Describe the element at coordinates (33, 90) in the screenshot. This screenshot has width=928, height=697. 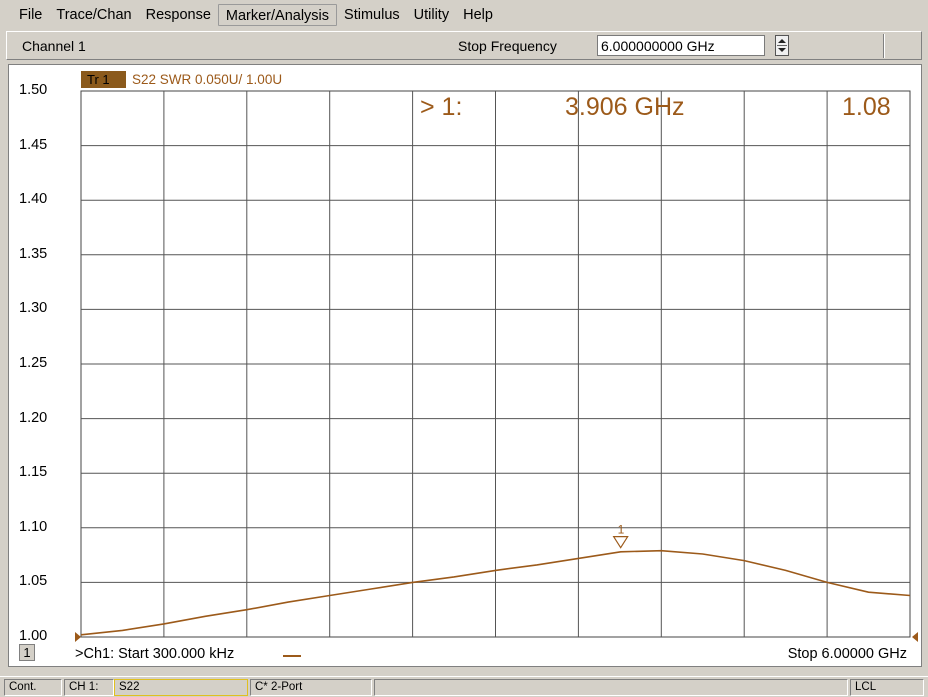
I see `y-tick-label: 1.50` at that location.